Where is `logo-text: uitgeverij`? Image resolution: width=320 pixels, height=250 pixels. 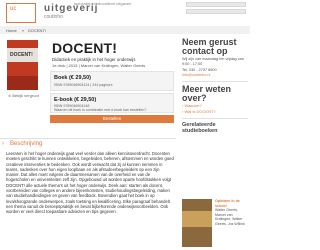
logo-text: uitgeverij is located at coordinates (71, 8).